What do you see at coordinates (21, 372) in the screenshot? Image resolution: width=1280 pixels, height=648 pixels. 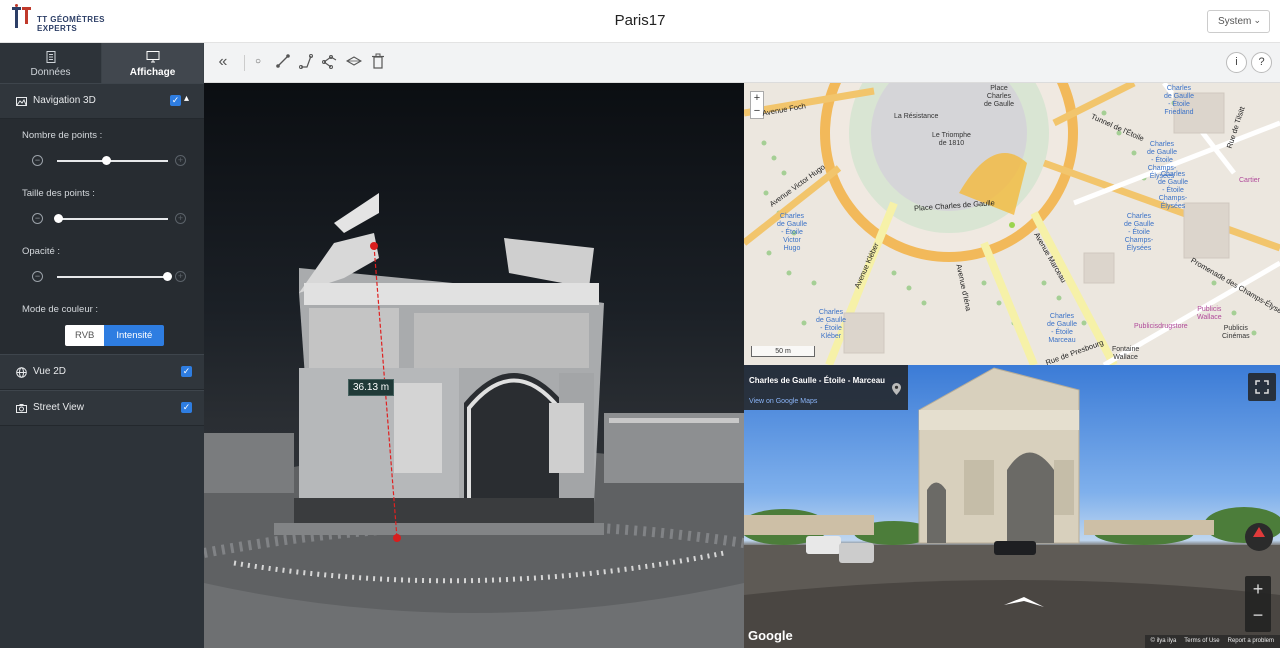 I see `globe-icon` at bounding box center [21, 372].